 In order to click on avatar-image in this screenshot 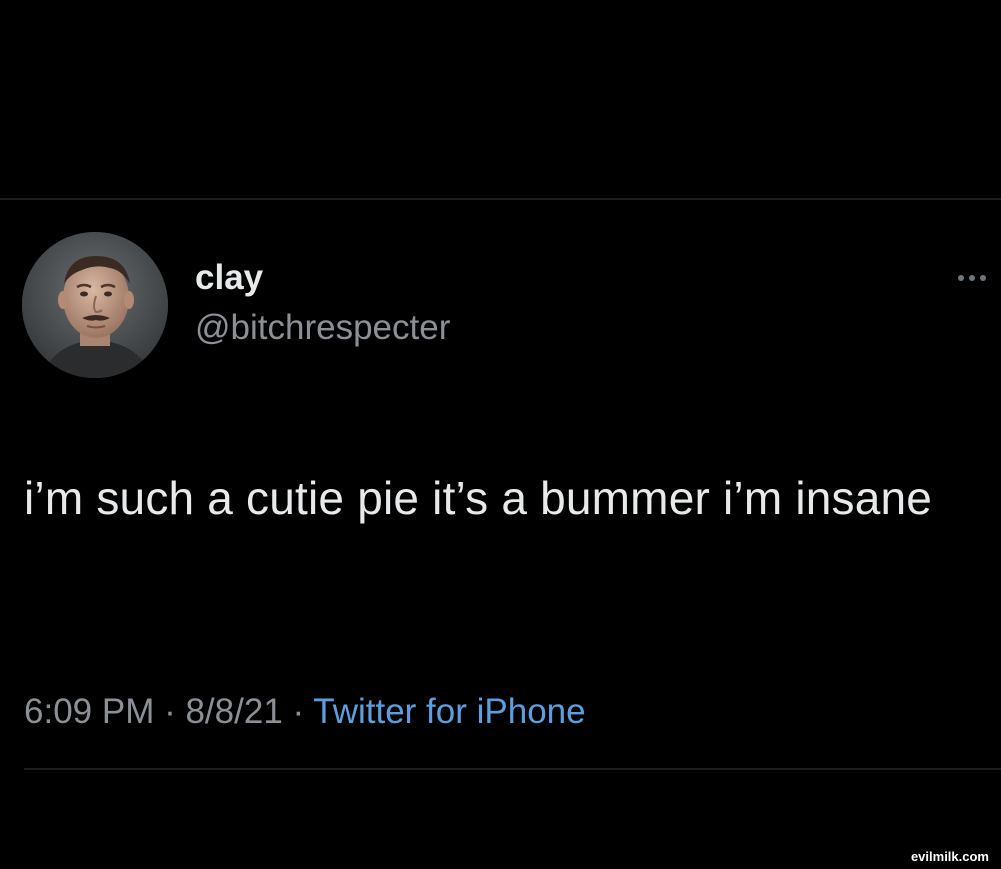, I will do `click(95, 305)`.